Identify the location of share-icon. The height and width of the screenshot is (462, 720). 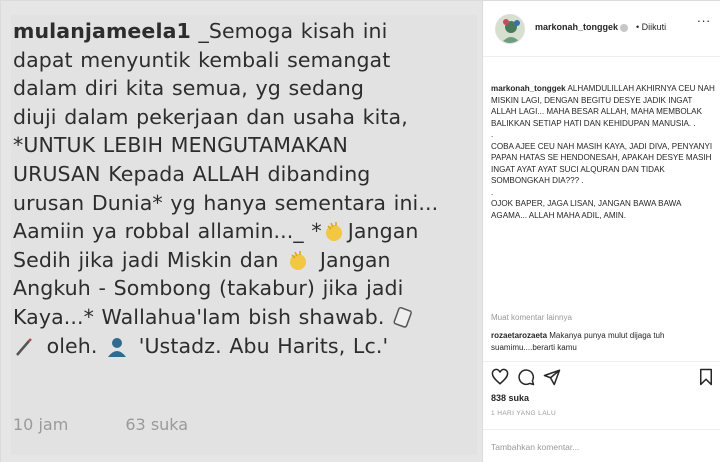
(552, 377).